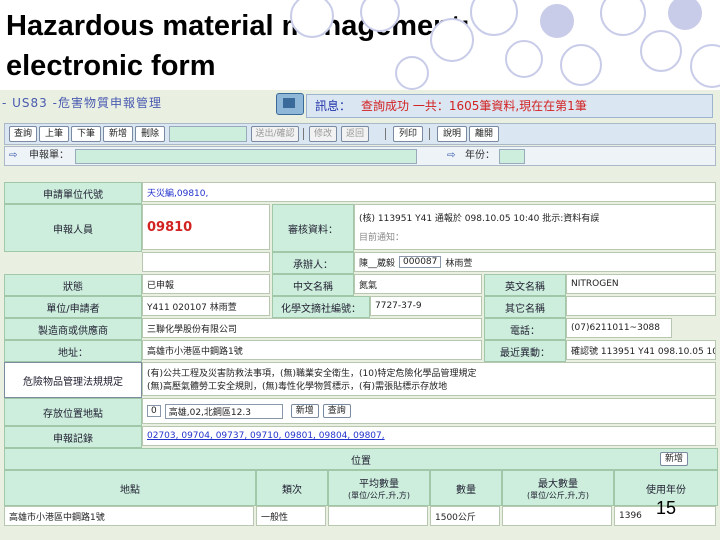 The width and height of the screenshot is (720, 540). What do you see at coordinates (292, 488) in the screenshot?
I see `col-category: 類次` at bounding box center [292, 488].